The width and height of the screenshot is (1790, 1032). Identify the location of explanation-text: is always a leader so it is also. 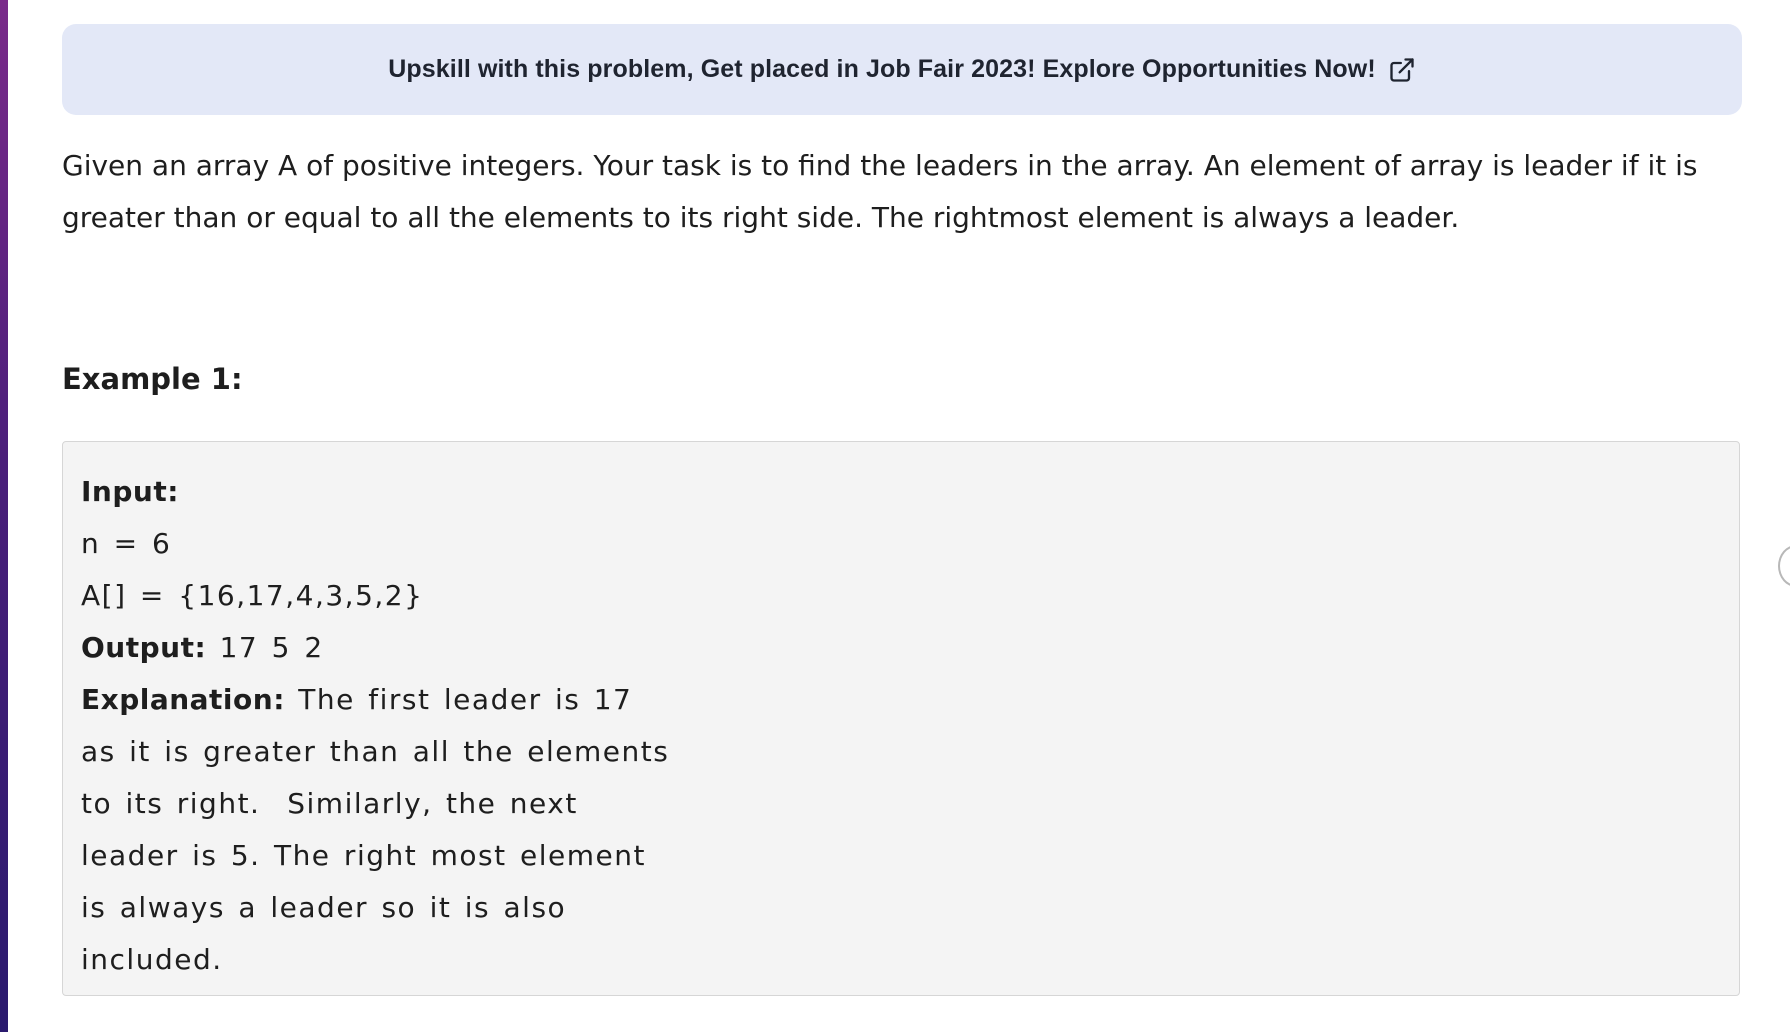
(324, 907).